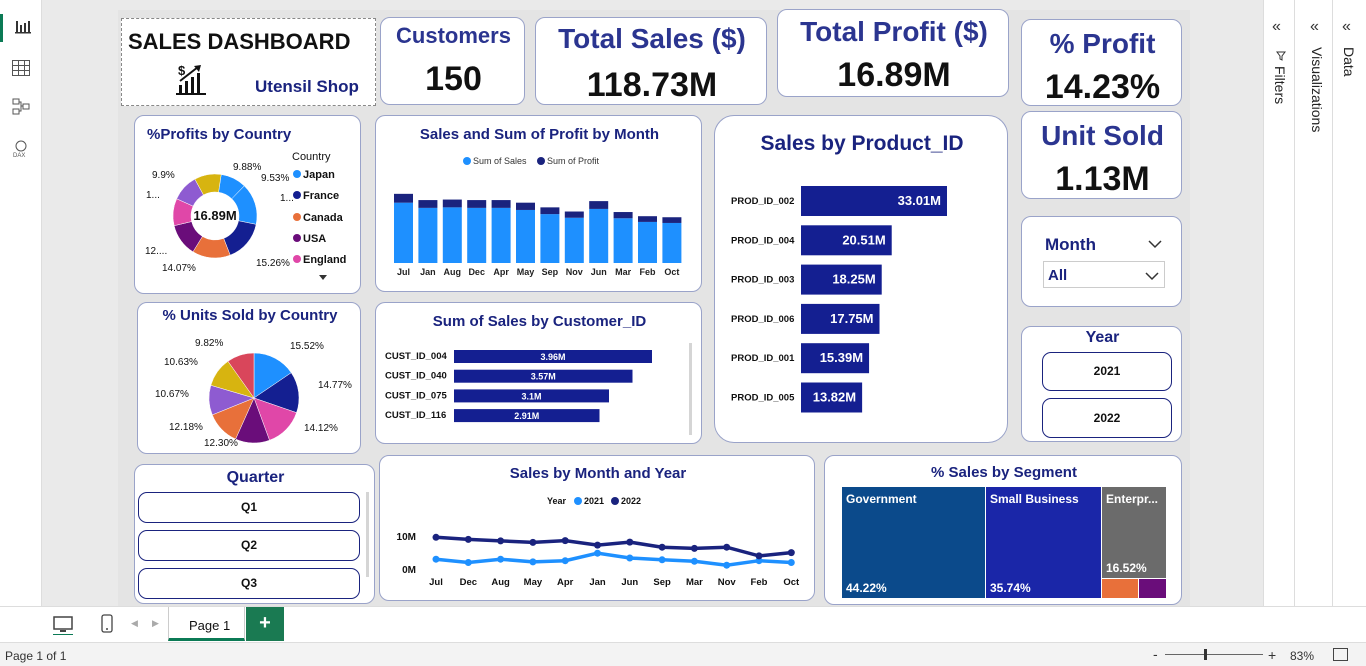 The image size is (1366, 666). I want to click on month-slicer-card: Month All, so click(1101, 261).